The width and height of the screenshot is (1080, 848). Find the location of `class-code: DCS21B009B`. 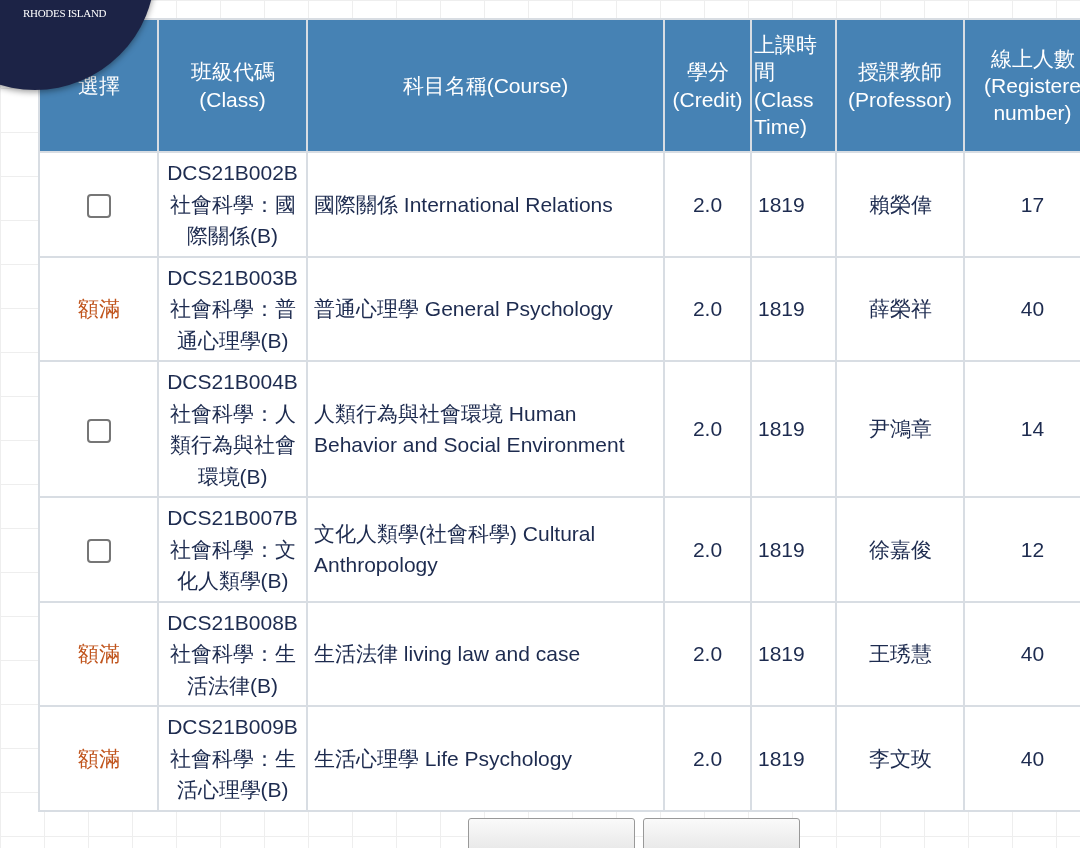

class-code: DCS21B009B is located at coordinates (232, 726).